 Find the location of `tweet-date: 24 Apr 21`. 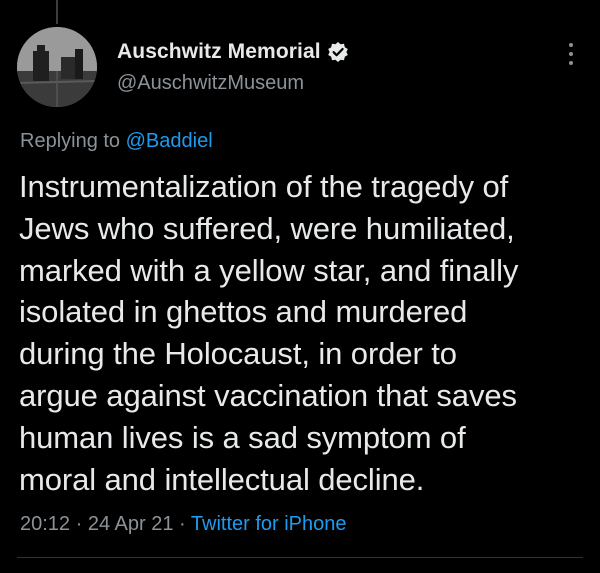

tweet-date: 24 Apr 21 is located at coordinates (131, 524).